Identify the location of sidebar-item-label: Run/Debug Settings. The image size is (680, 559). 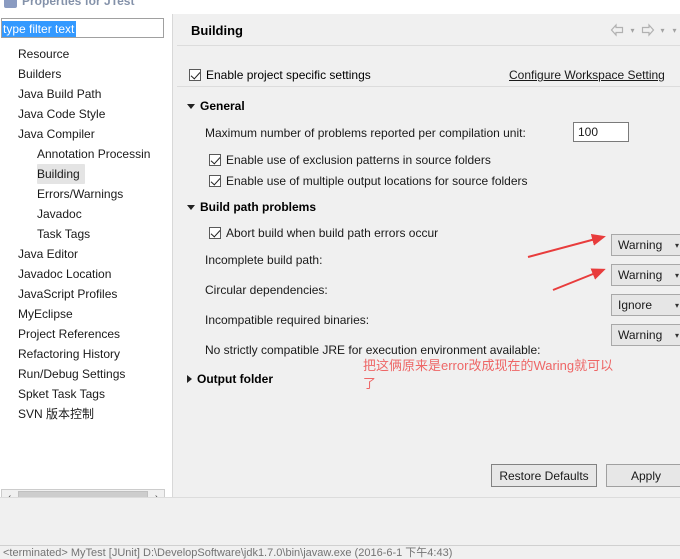
(72, 374).